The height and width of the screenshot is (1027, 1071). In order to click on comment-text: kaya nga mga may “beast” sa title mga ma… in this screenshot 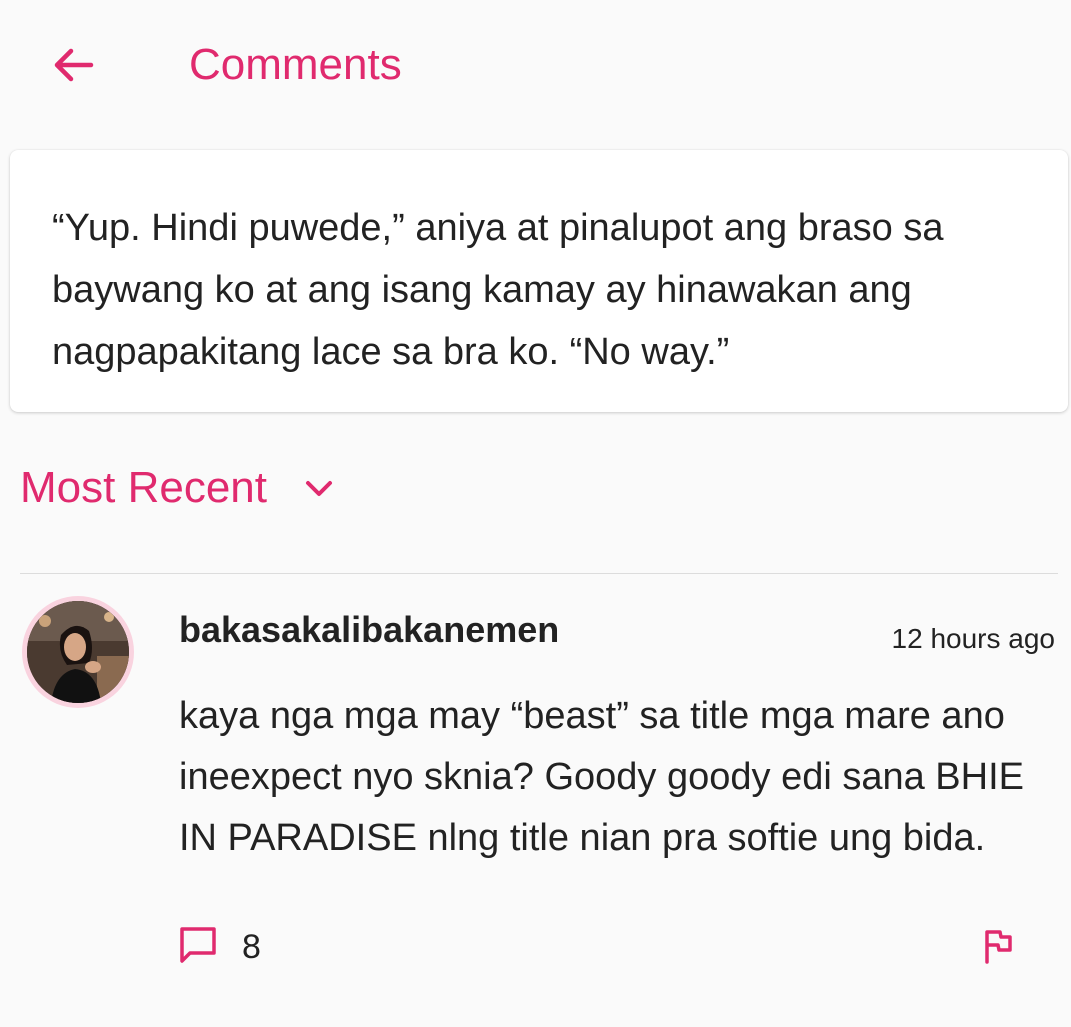, I will do `click(601, 777)`.